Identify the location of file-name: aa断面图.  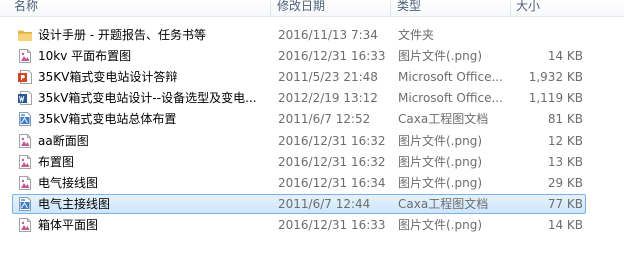
(63, 140).